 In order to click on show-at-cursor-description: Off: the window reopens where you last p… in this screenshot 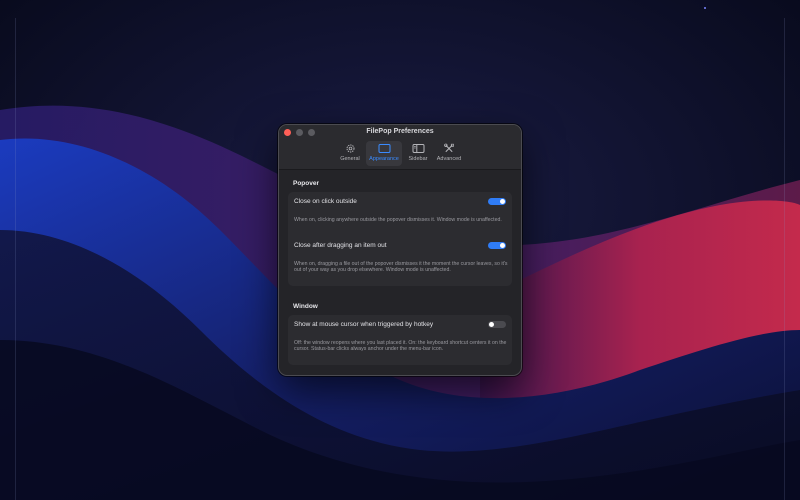, I will do `click(400, 346)`.